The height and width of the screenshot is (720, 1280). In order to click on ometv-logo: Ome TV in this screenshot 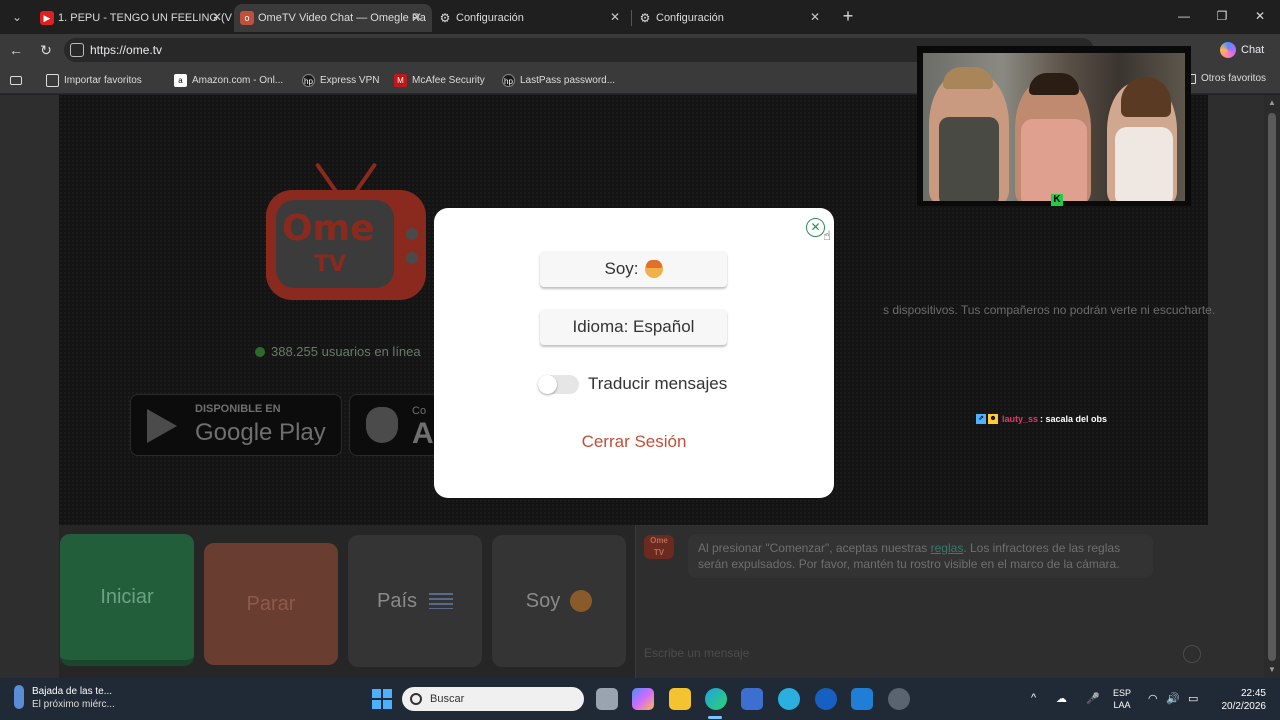, I will do `click(346, 235)`.